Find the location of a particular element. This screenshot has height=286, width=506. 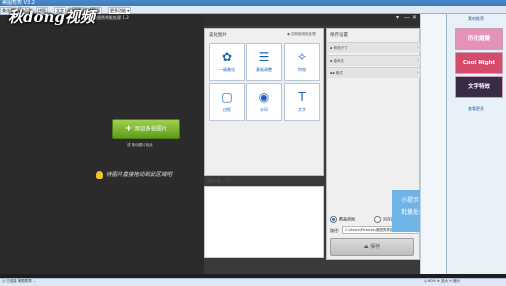

setting-rename: ▪ 重命名 › is located at coordinates (374, 60).